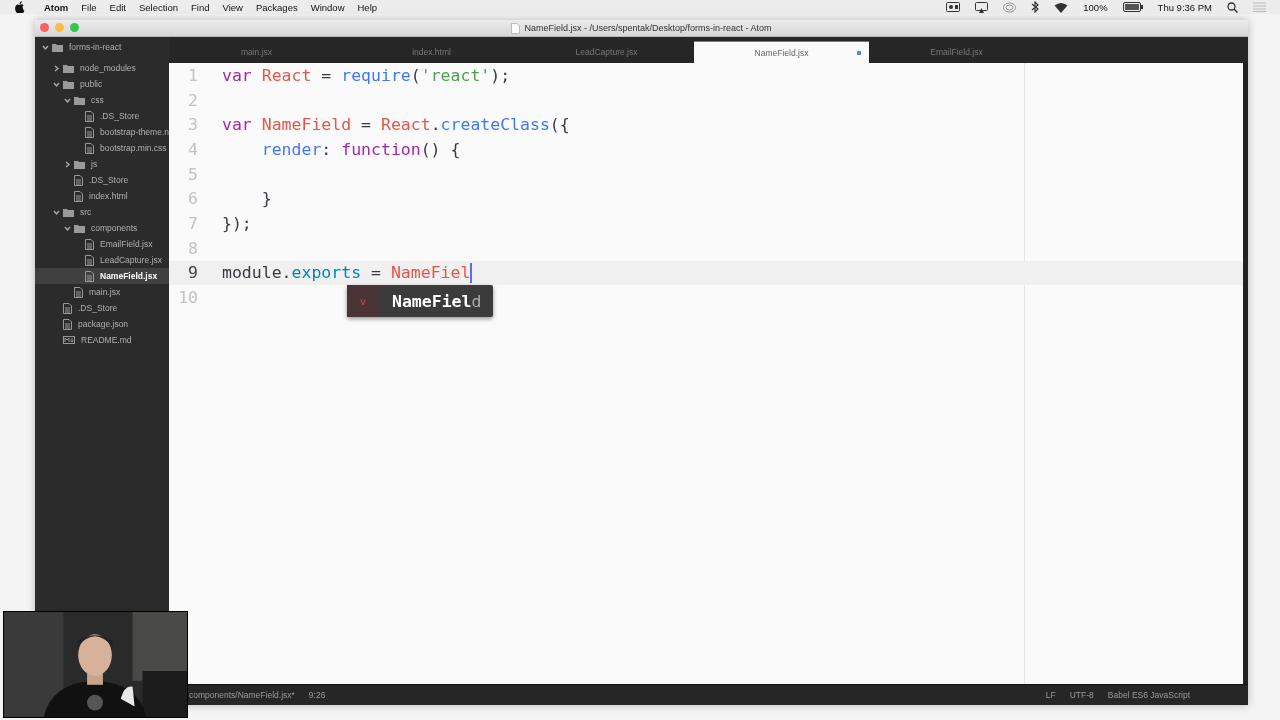 The image size is (1280, 720). What do you see at coordinates (187, 298) in the screenshot?
I see `line-number: 10` at bounding box center [187, 298].